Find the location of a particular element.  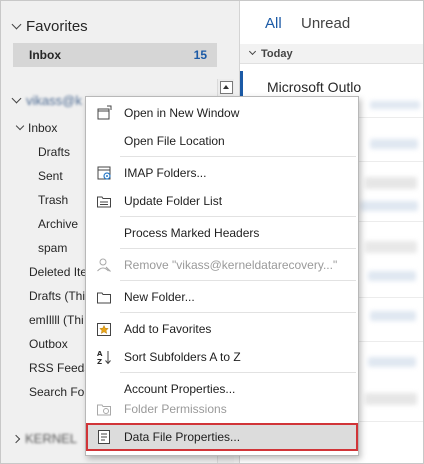

message-sender: Microsoft Outlo is located at coordinates (314, 87).